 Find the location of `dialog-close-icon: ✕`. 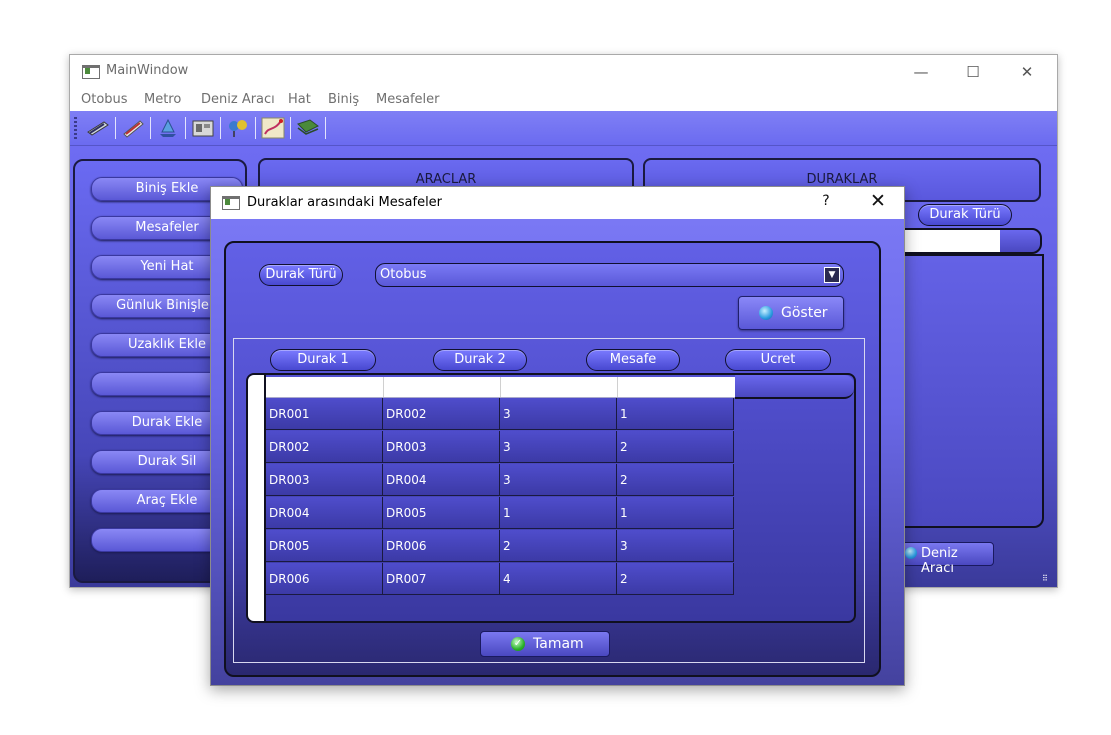

dialog-close-icon: ✕ is located at coordinates (878, 201).